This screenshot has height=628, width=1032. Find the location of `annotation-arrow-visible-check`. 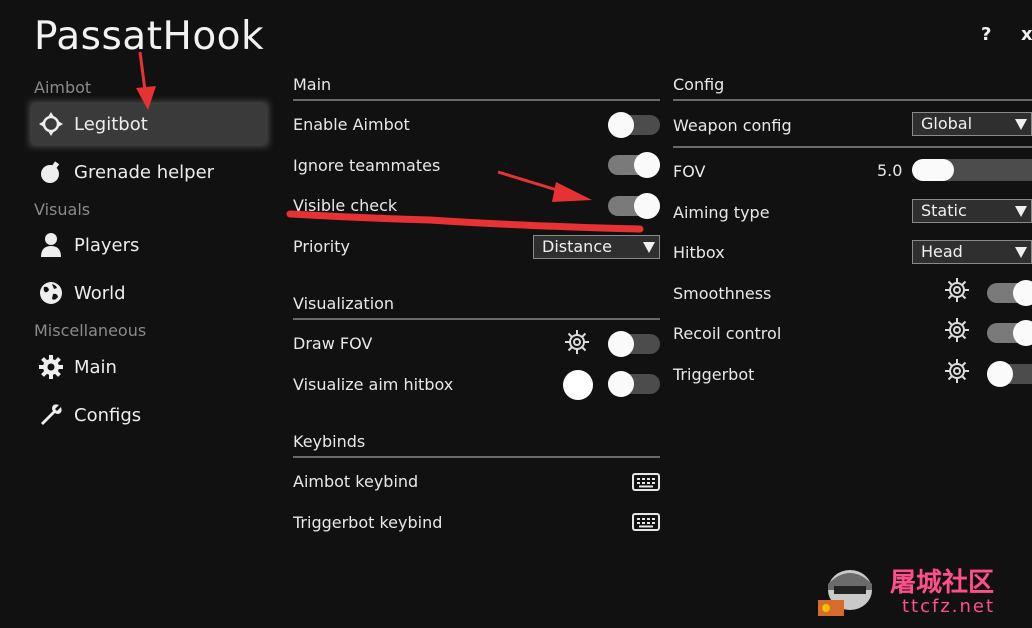

annotation-arrow-visible-check is located at coordinates (544, 186).